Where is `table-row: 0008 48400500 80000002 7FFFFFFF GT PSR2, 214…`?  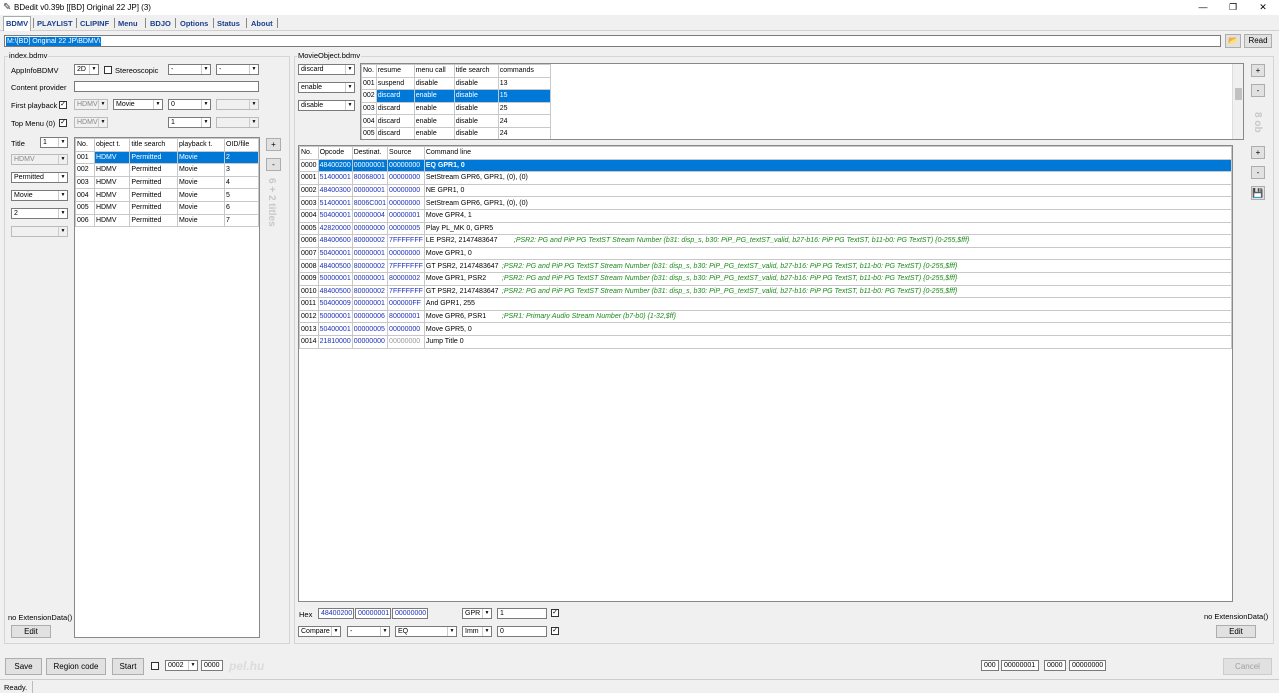
table-row: 0008 48400500 80000002 7FFFFFFF GT PSR2, 214… is located at coordinates (766, 266).